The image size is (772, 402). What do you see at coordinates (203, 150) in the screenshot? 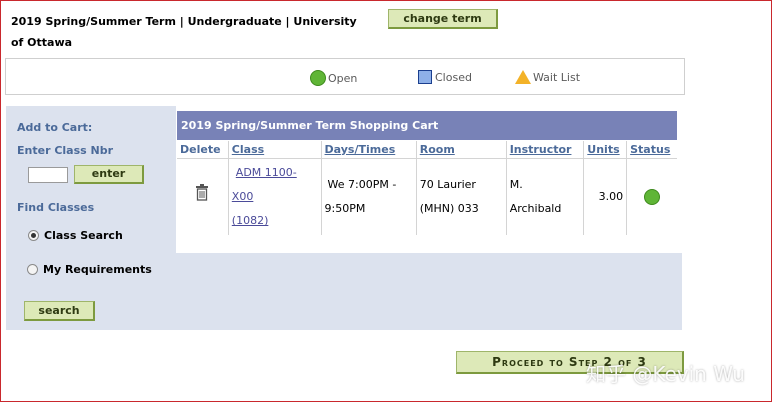
I see `column-header-delete: Delete` at bounding box center [203, 150].